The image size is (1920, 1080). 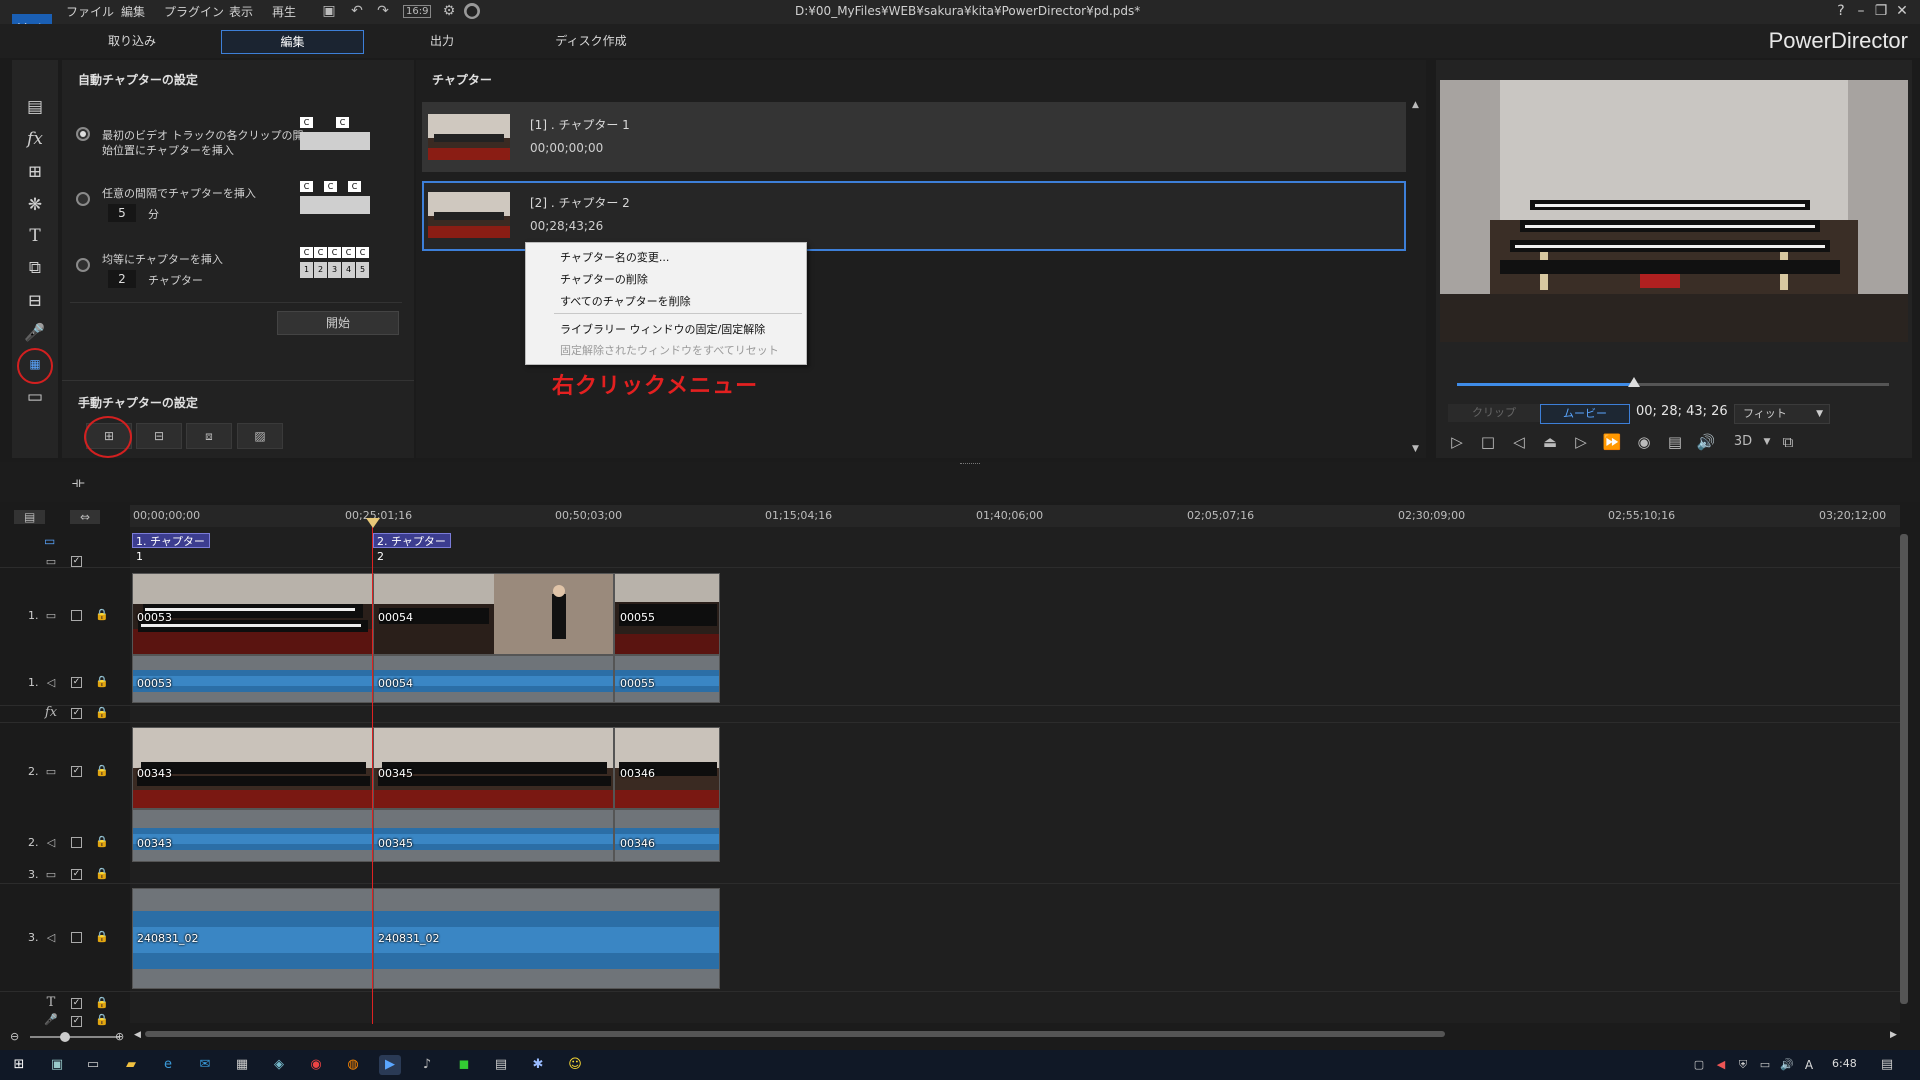 I want to click on aspect-ratio-select: 16:9, so click(x=417, y=11).